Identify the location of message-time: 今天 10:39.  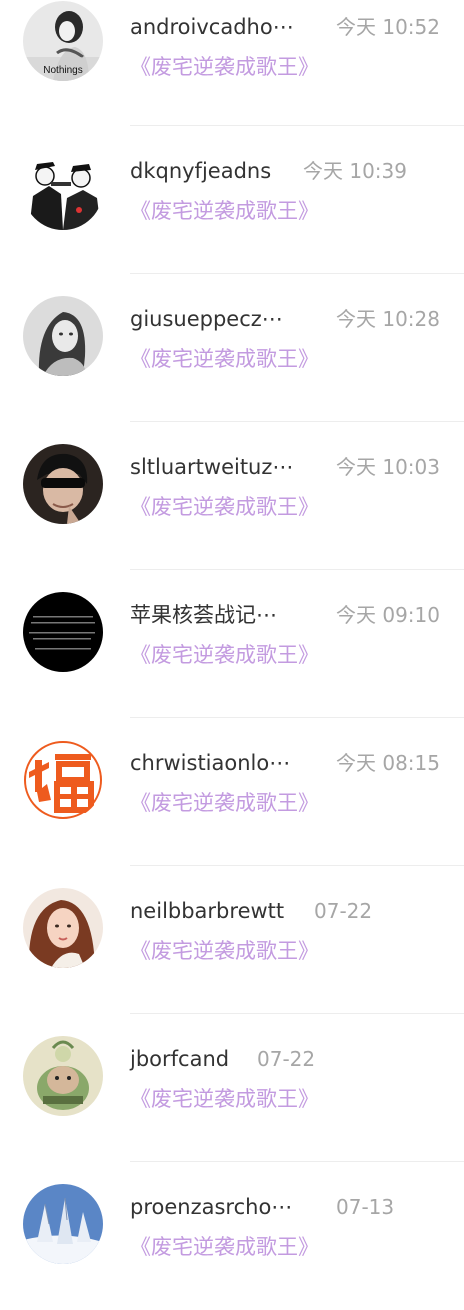
(355, 171).